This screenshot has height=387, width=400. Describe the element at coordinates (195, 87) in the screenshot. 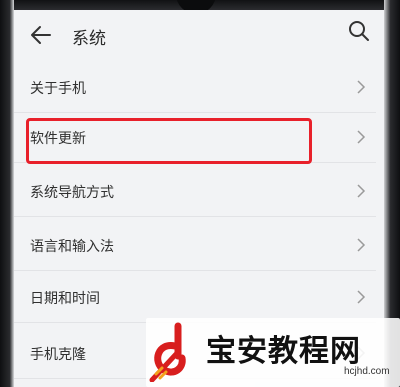

I see `menu-item-about-phone: 关于手机` at that location.